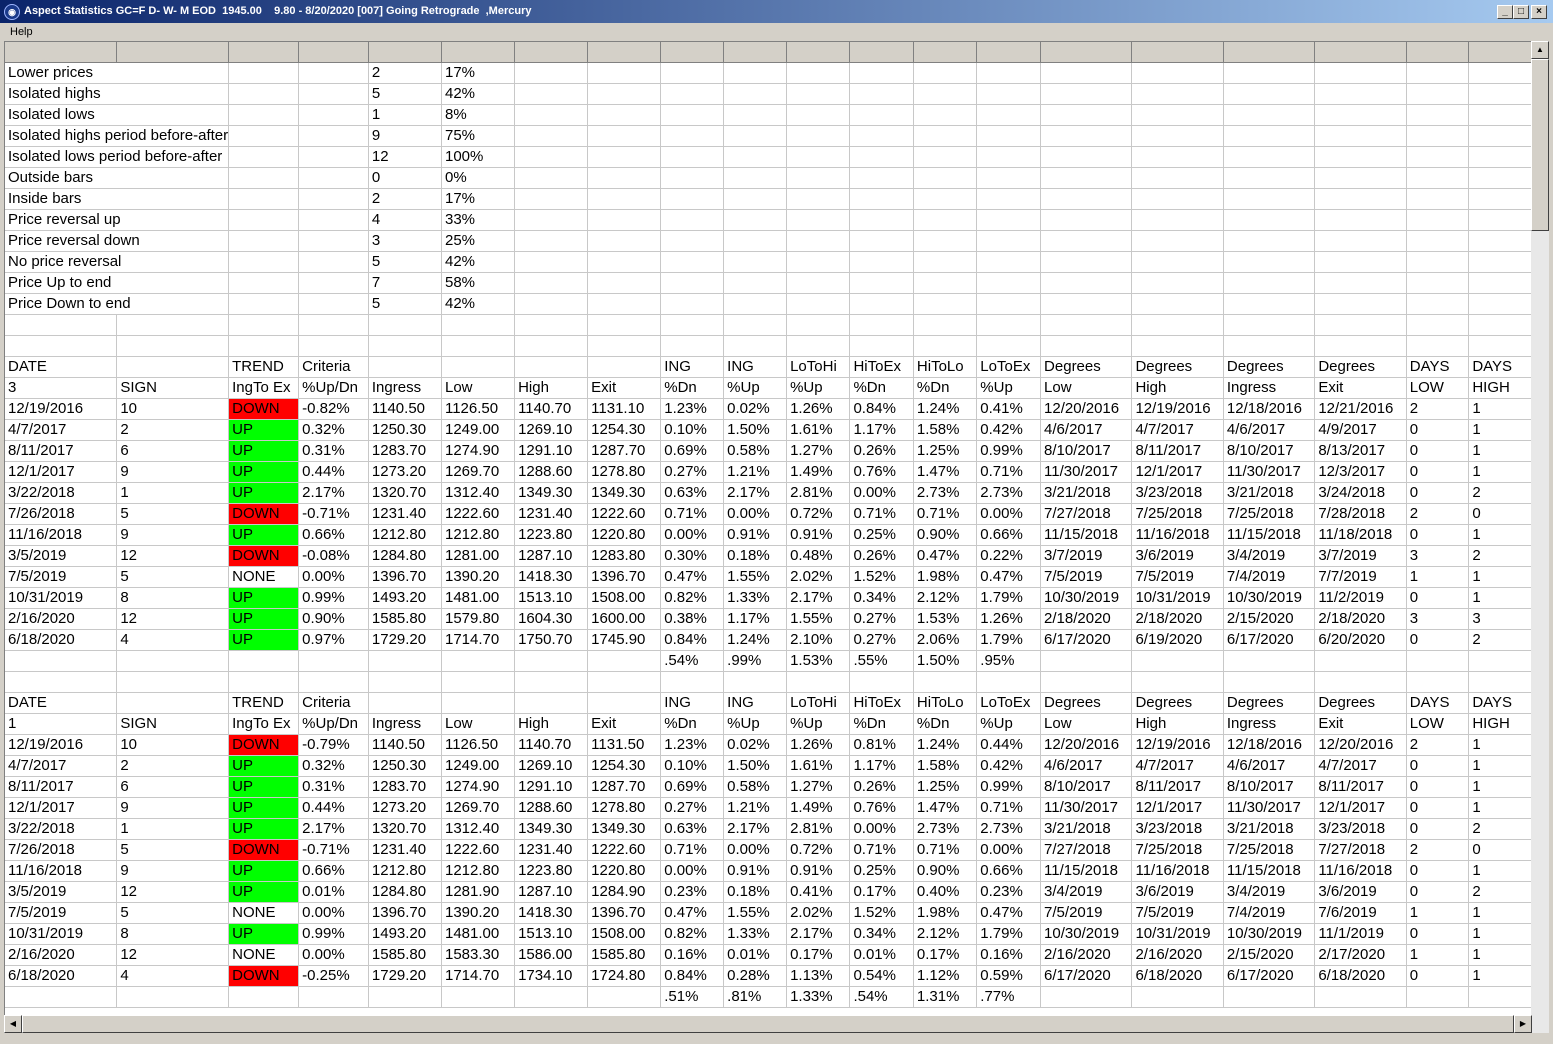 The image size is (1553, 1044). What do you see at coordinates (478, 178) in the screenshot?
I see `summary-percent: 0%` at bounding box center [478, 178].